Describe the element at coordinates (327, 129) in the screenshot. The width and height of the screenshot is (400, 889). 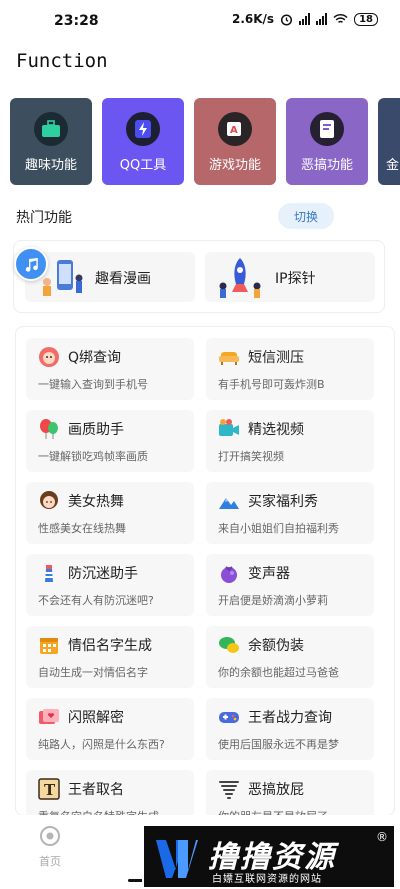
I see `document-icon` at that location.